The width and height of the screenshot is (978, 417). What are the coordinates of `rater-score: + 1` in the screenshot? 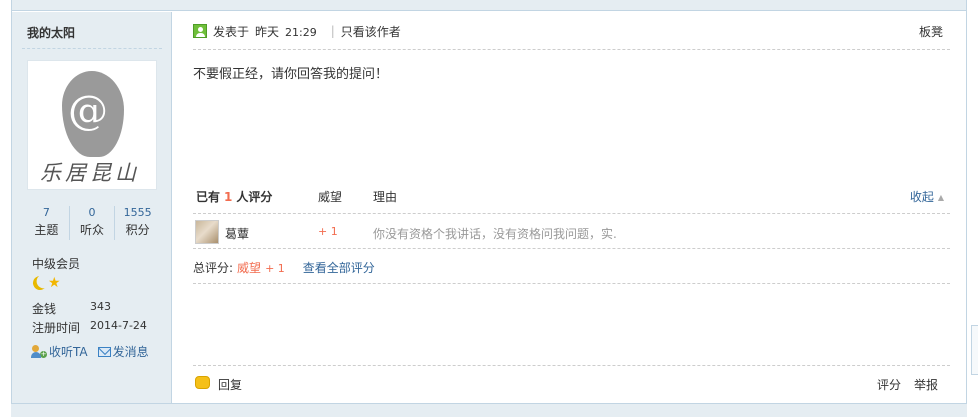 It's located at (328, 231).